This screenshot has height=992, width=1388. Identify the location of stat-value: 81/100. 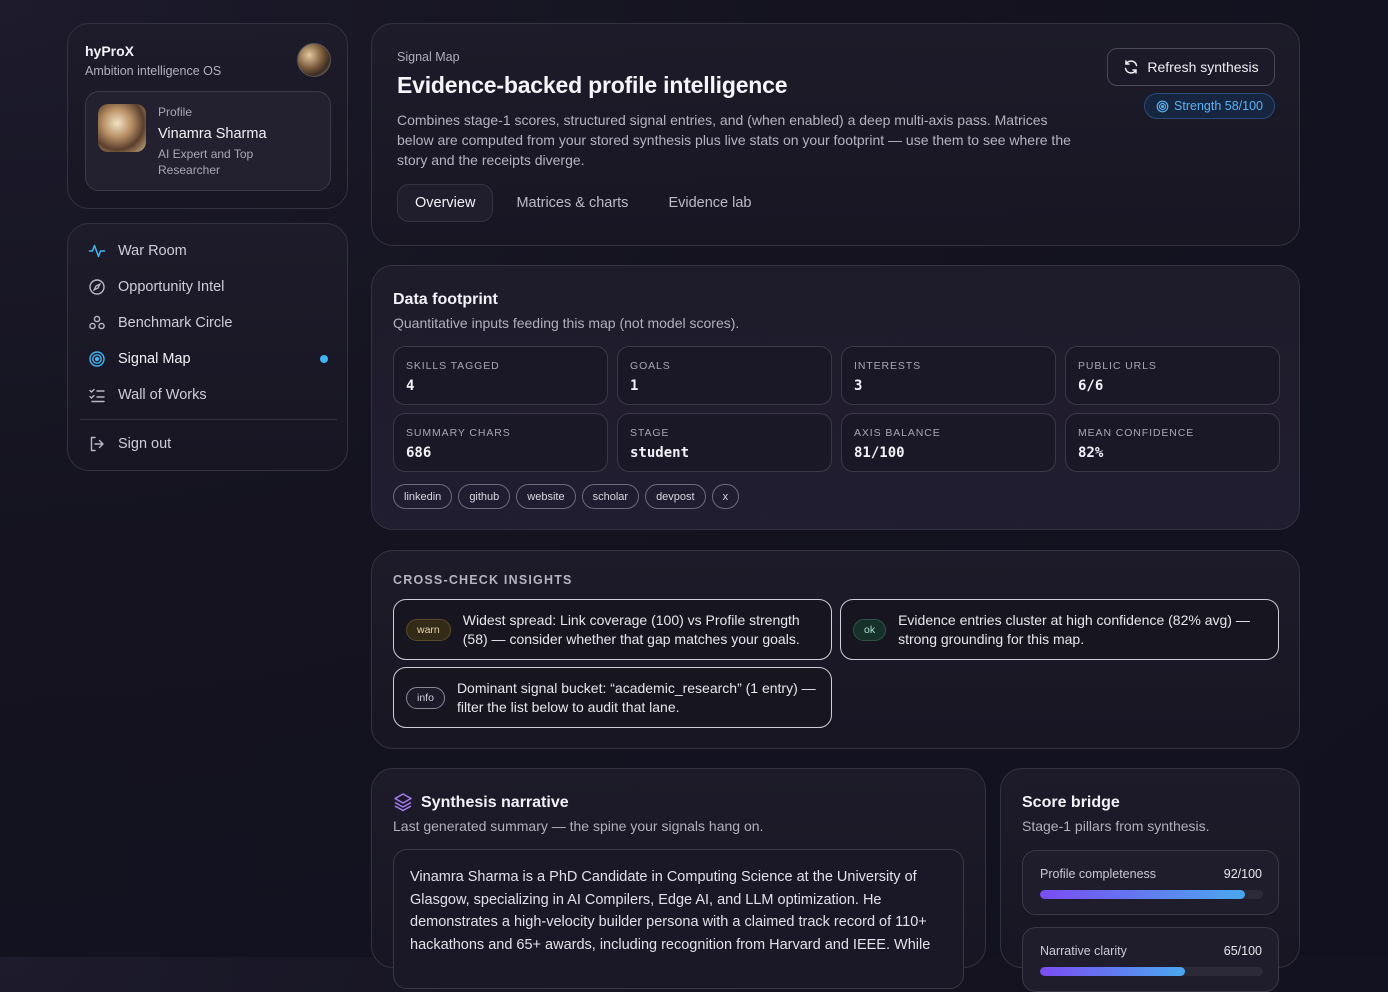
(879, 453).